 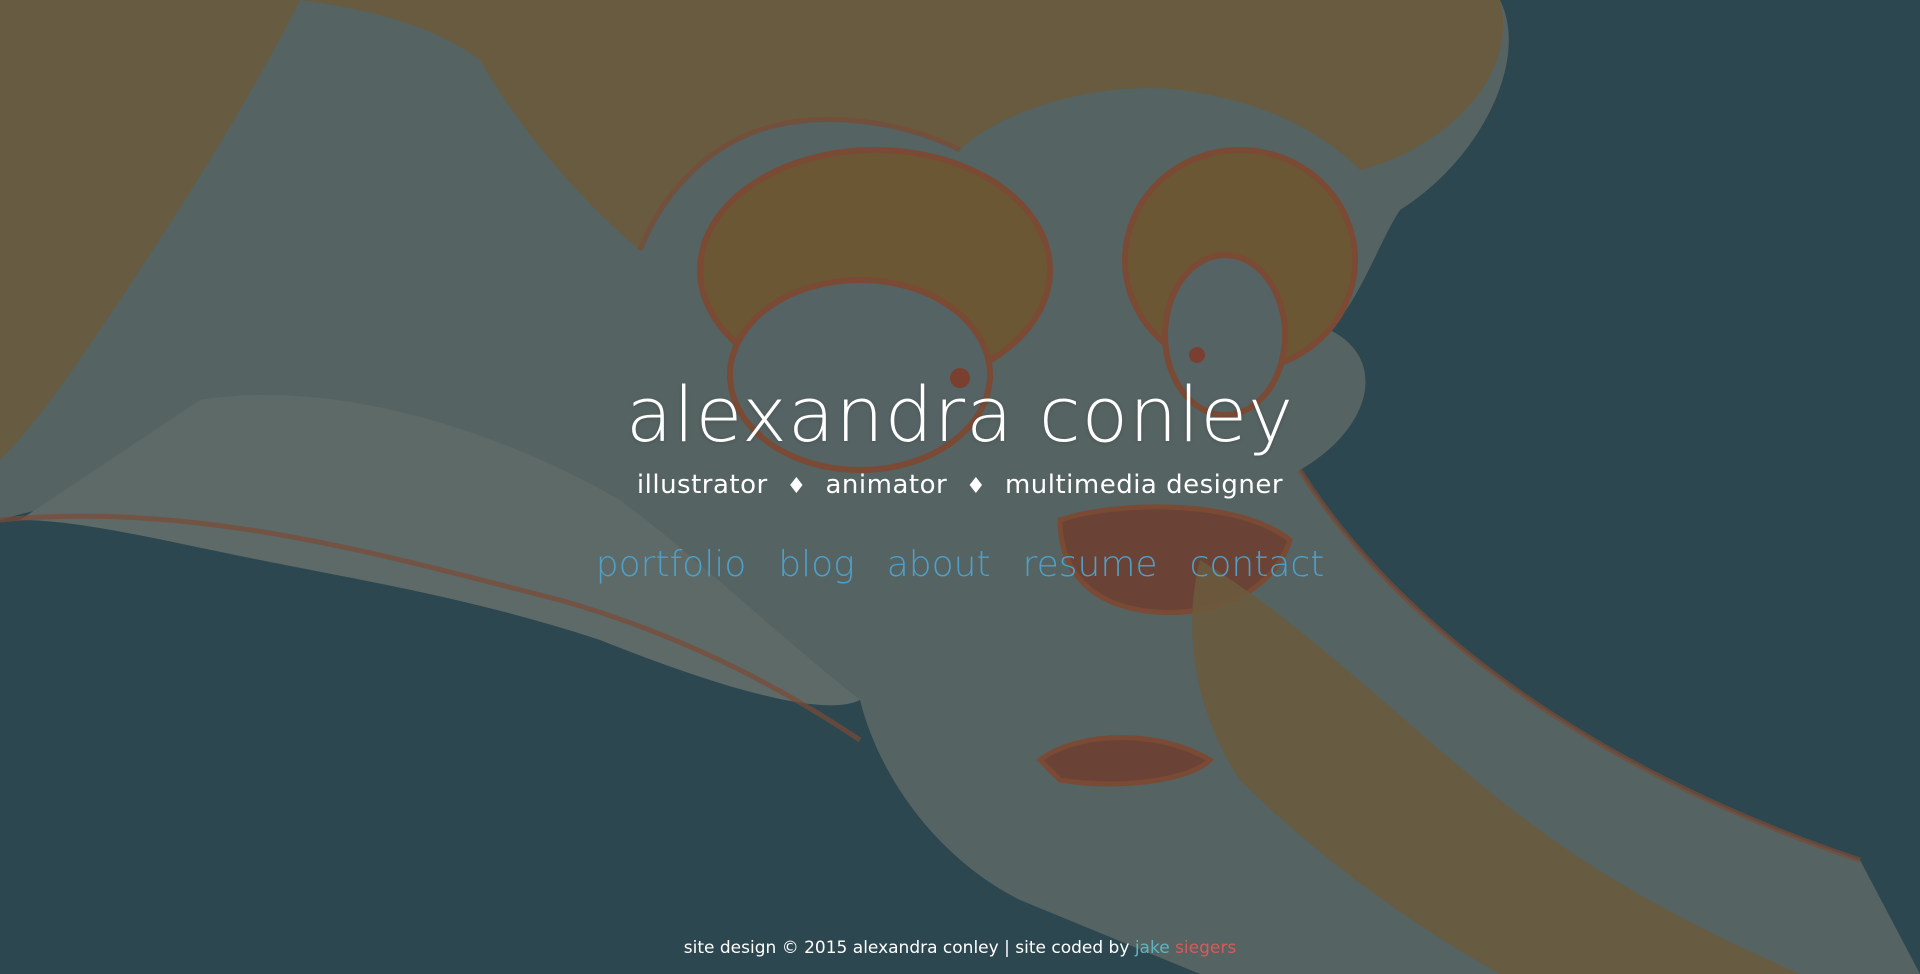 What do you see at coordinates (816, 564) in the screenshot?
I see `nav-link-blog: blog` at bounding box center [816, 564].